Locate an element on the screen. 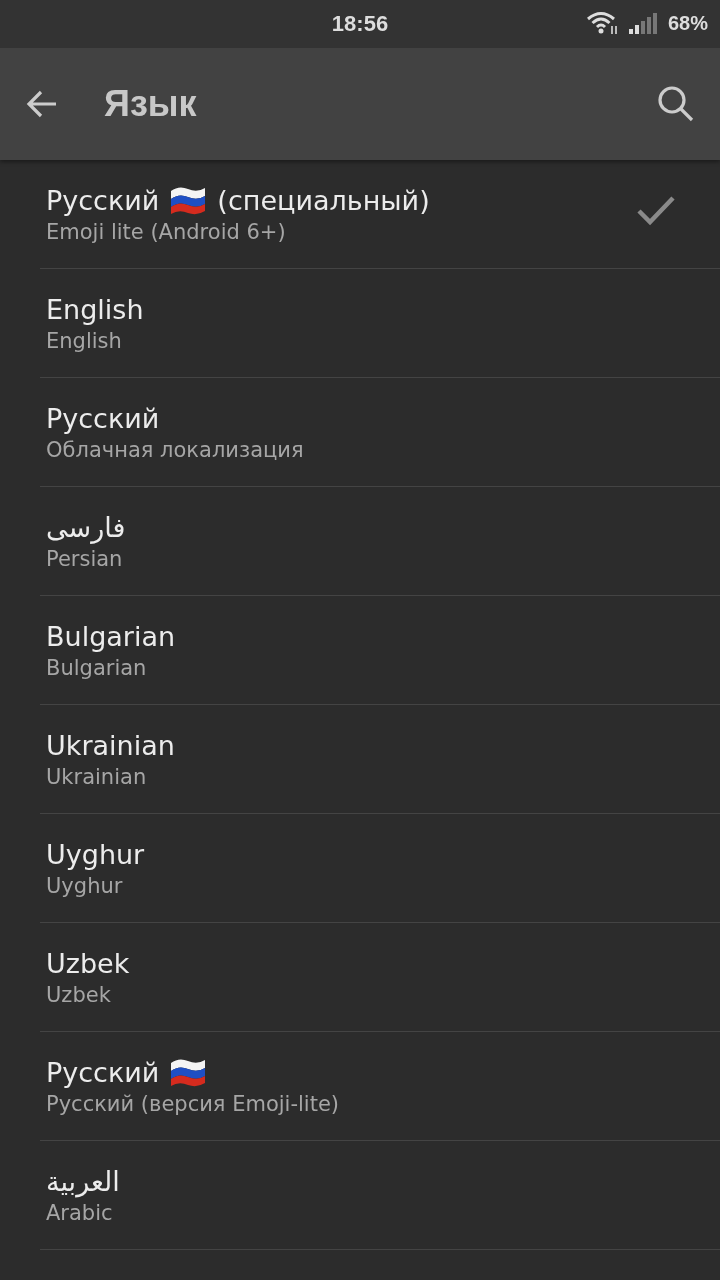 The width and height of the screenshot is (720, 1280). language-subtitle: Emoji lite (Android 6+) is located at coordinates (166, 231).